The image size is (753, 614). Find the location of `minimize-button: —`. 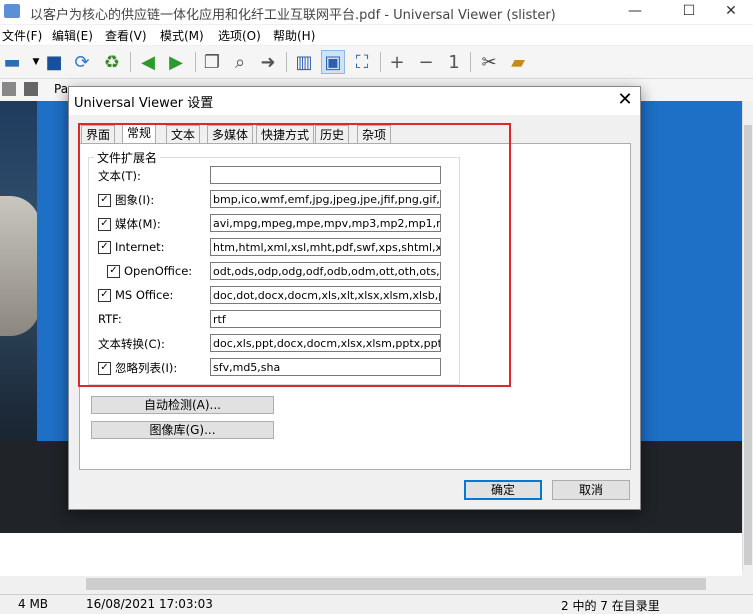

minimize-button: — is located at coordinates (635, 12).